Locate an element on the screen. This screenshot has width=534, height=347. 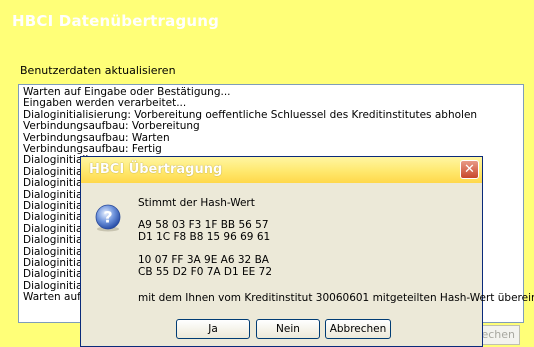
log-line: Verbindungsaufbau: Fertig is located at coordinates (92, 149).